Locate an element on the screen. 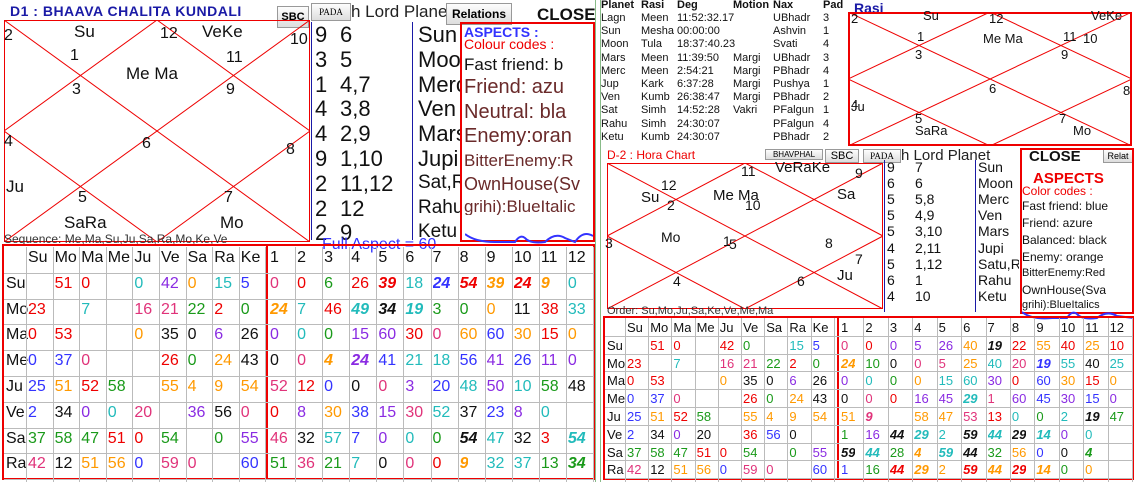  house-number: 10 is located at coordinates (1090, 38).